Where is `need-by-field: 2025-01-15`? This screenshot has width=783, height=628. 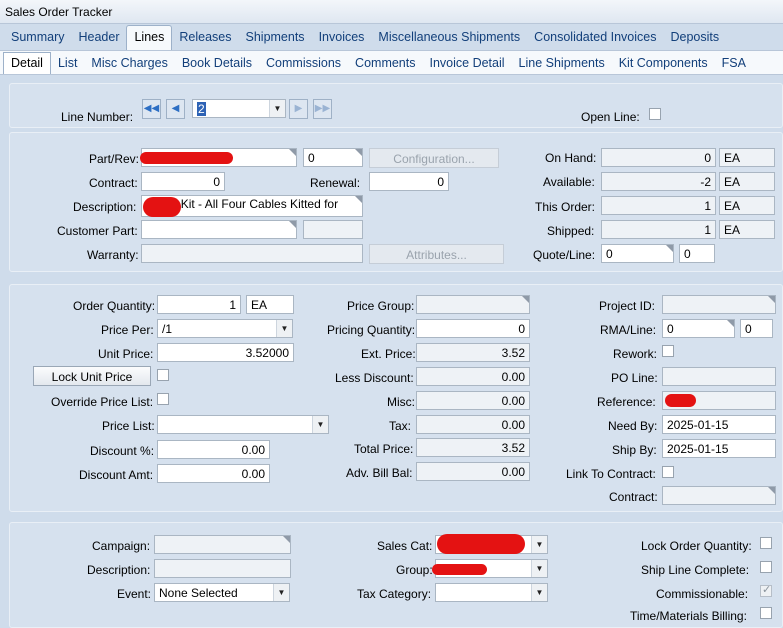 need-by-field: 2025-01-15 is located at coordinates (719, 424).